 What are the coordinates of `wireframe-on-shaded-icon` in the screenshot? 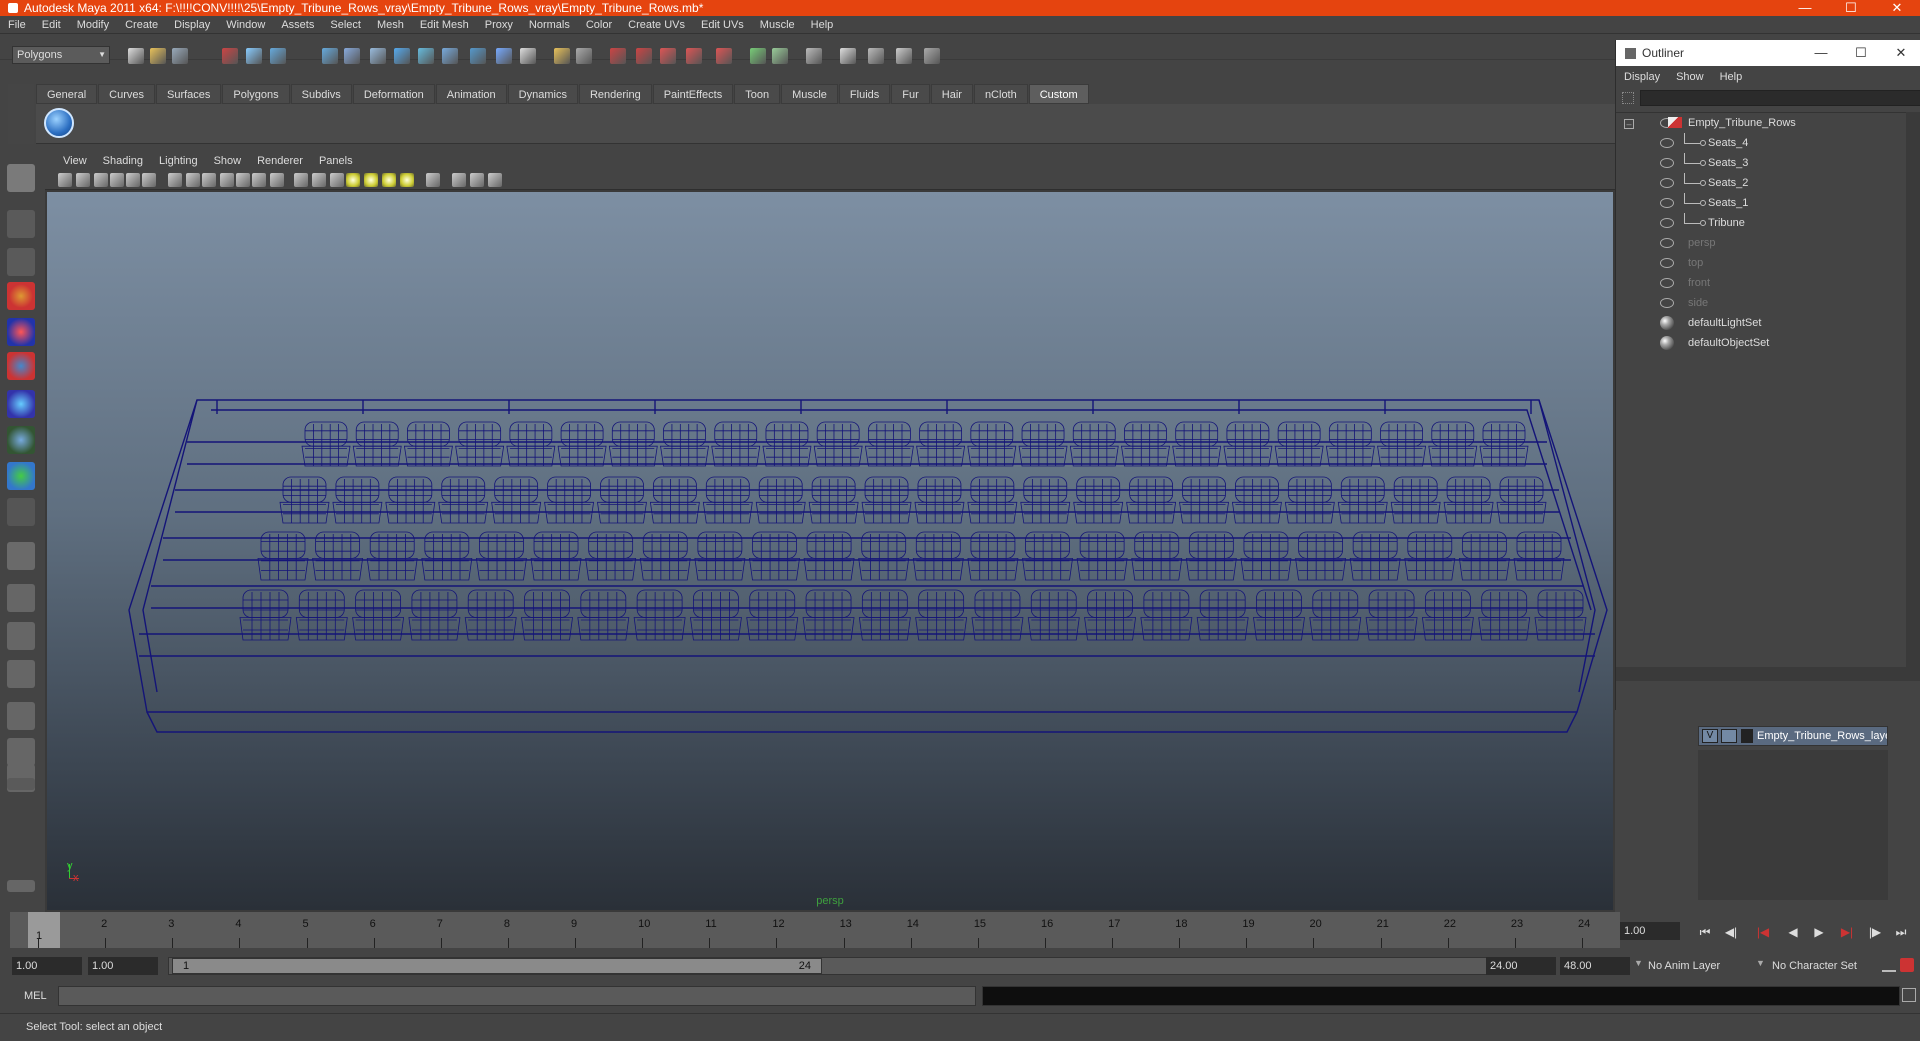 It's located at (495, 180).